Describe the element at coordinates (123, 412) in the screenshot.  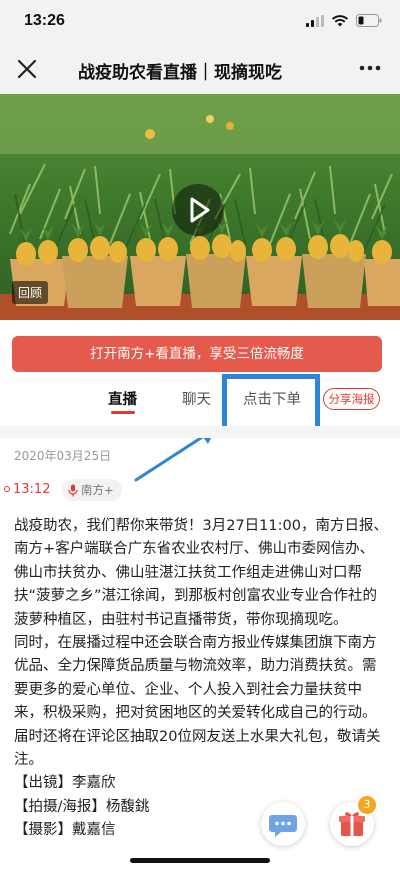
I see `active-tab-indicator` at that location.